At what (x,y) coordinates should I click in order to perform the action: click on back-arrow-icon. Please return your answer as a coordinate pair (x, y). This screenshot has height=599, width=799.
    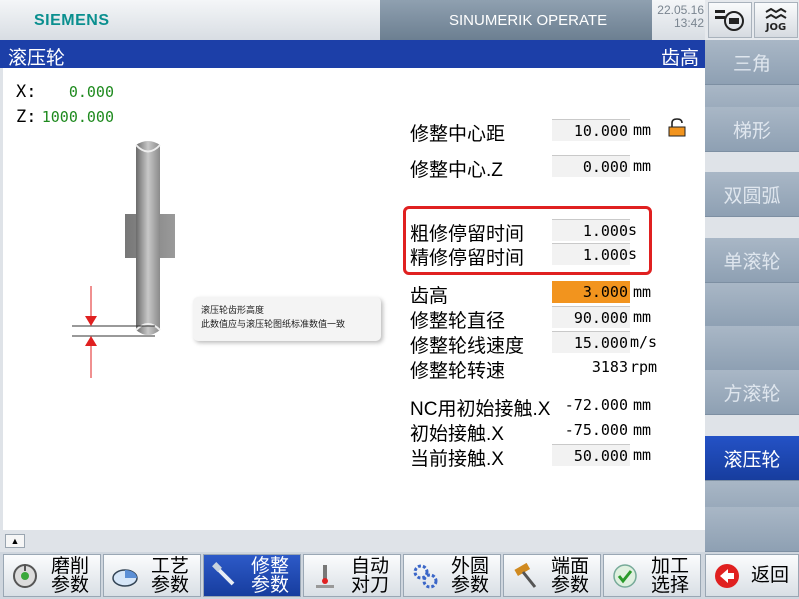
    Looking at the image, I should click on (727, 576).